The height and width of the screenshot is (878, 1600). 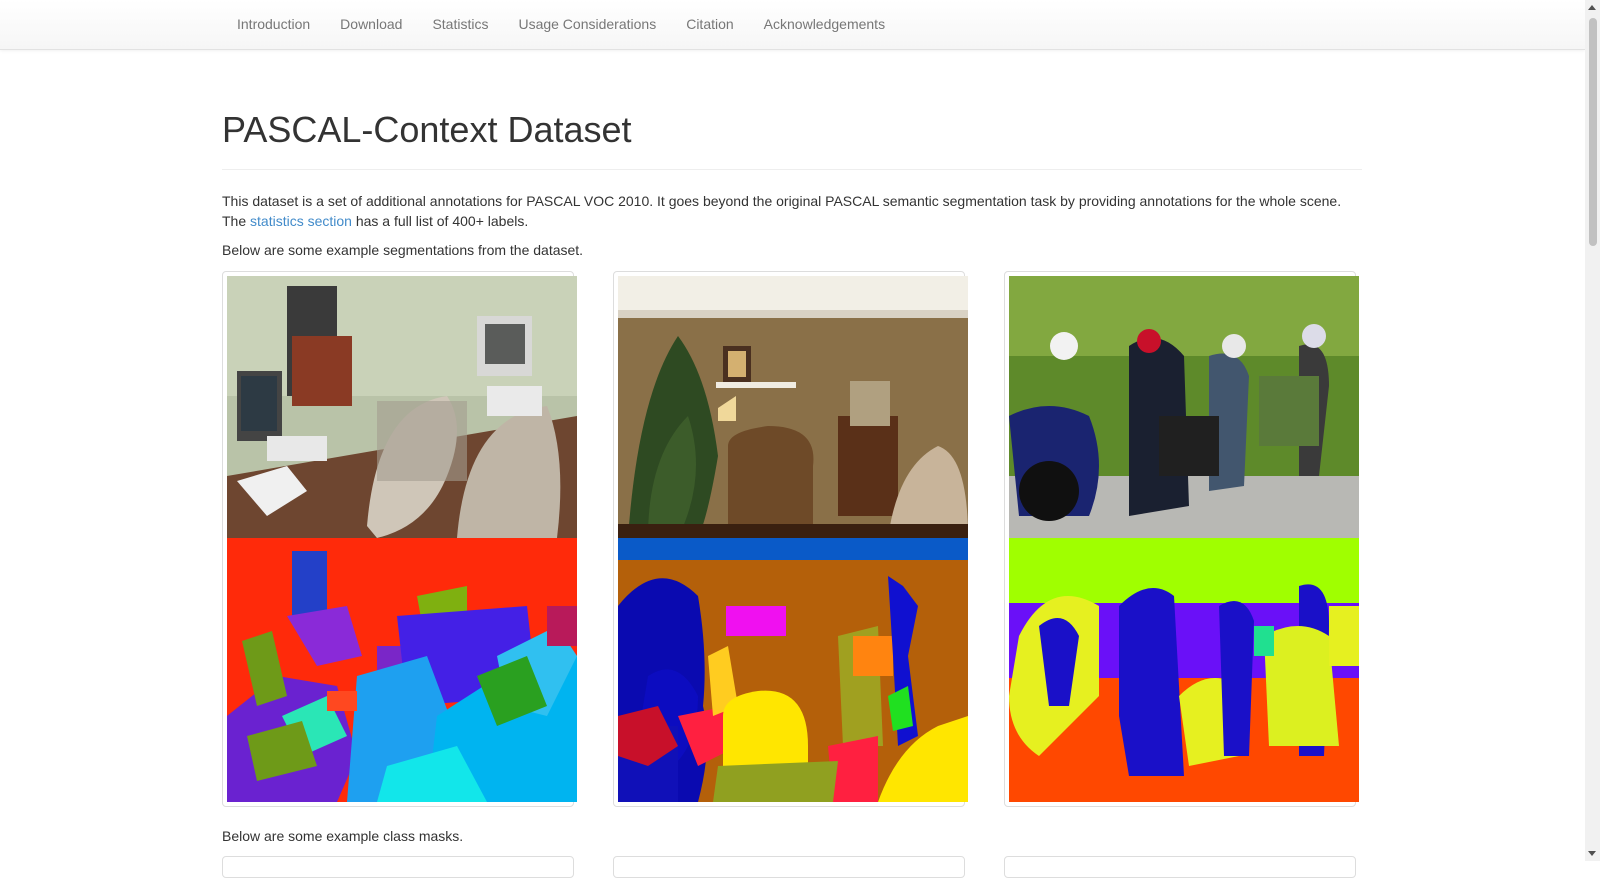 I want to click on statistics-section-link: statistics section, so click(x=301, y=221).